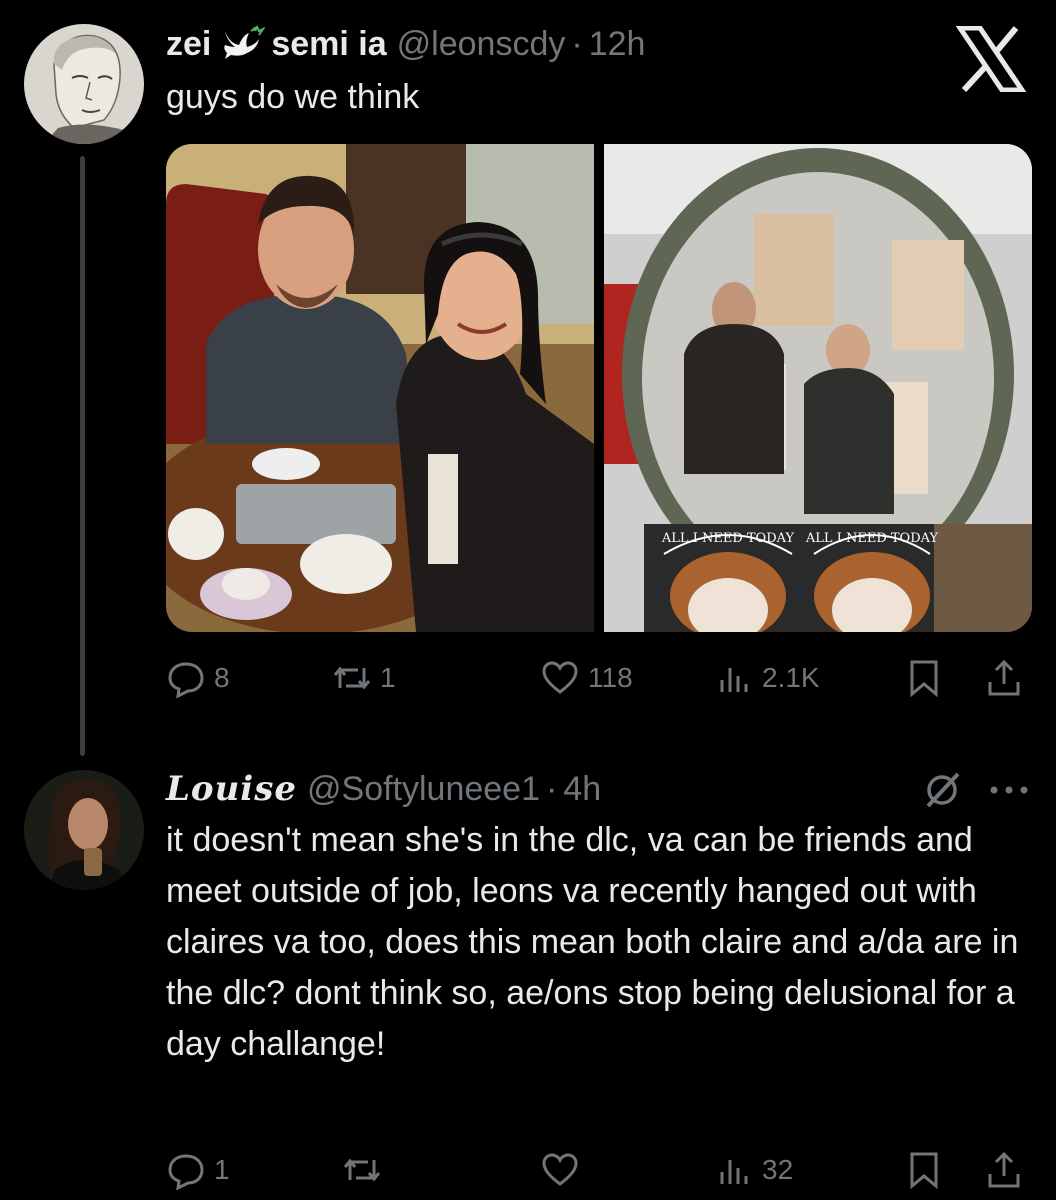  I want to click on tweet-text: guys do we think, so click(293, 97).